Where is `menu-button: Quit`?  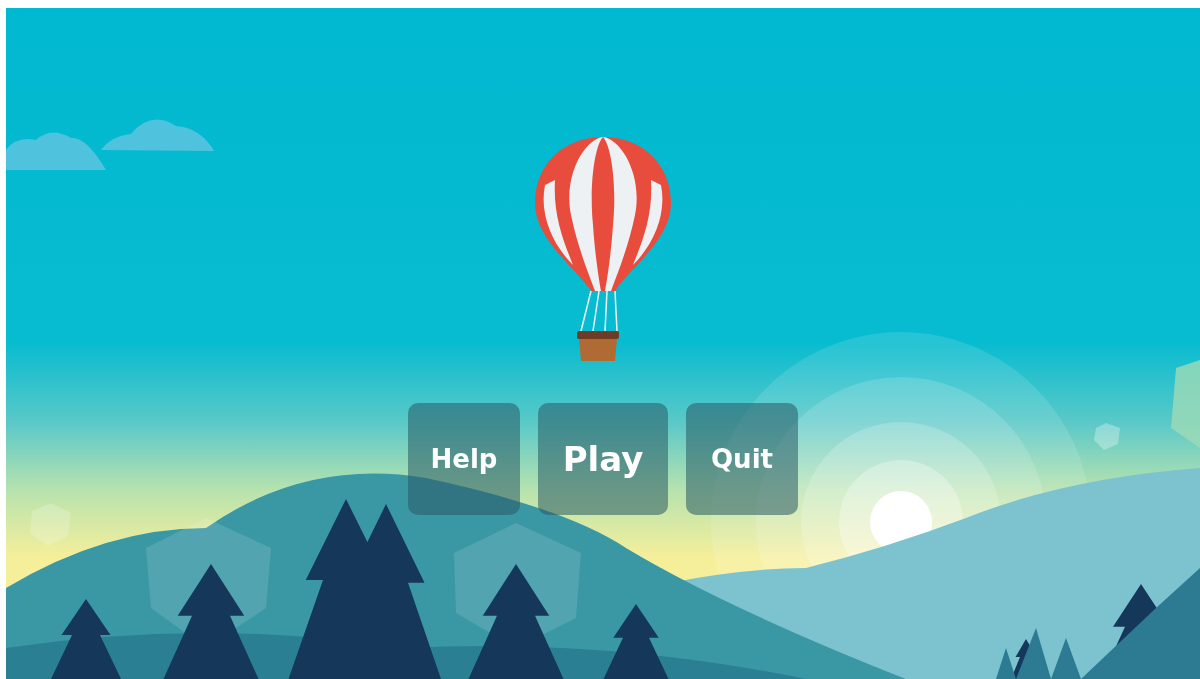 menu-button: Quit is located at coordinates (742, 459).